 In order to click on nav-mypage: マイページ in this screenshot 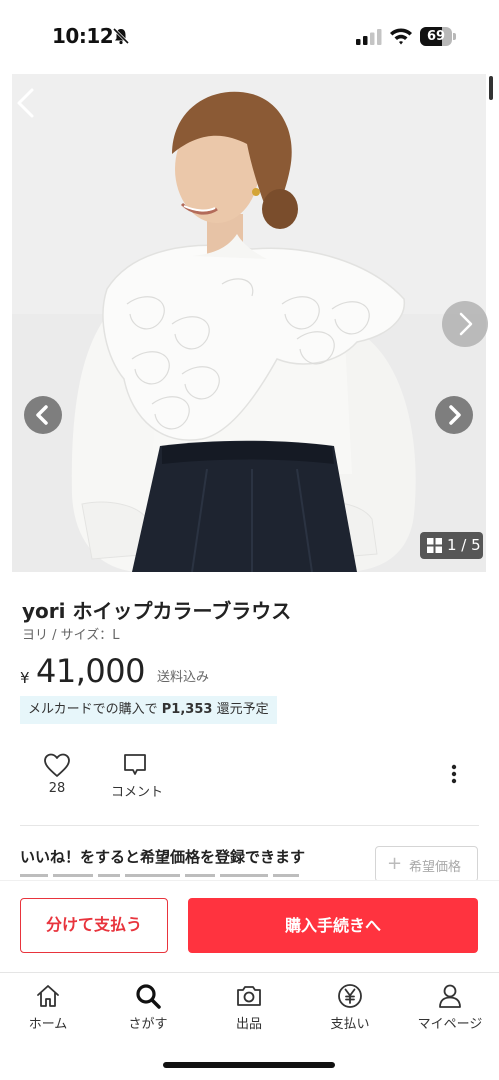, I will do `click(450, 1005)`.